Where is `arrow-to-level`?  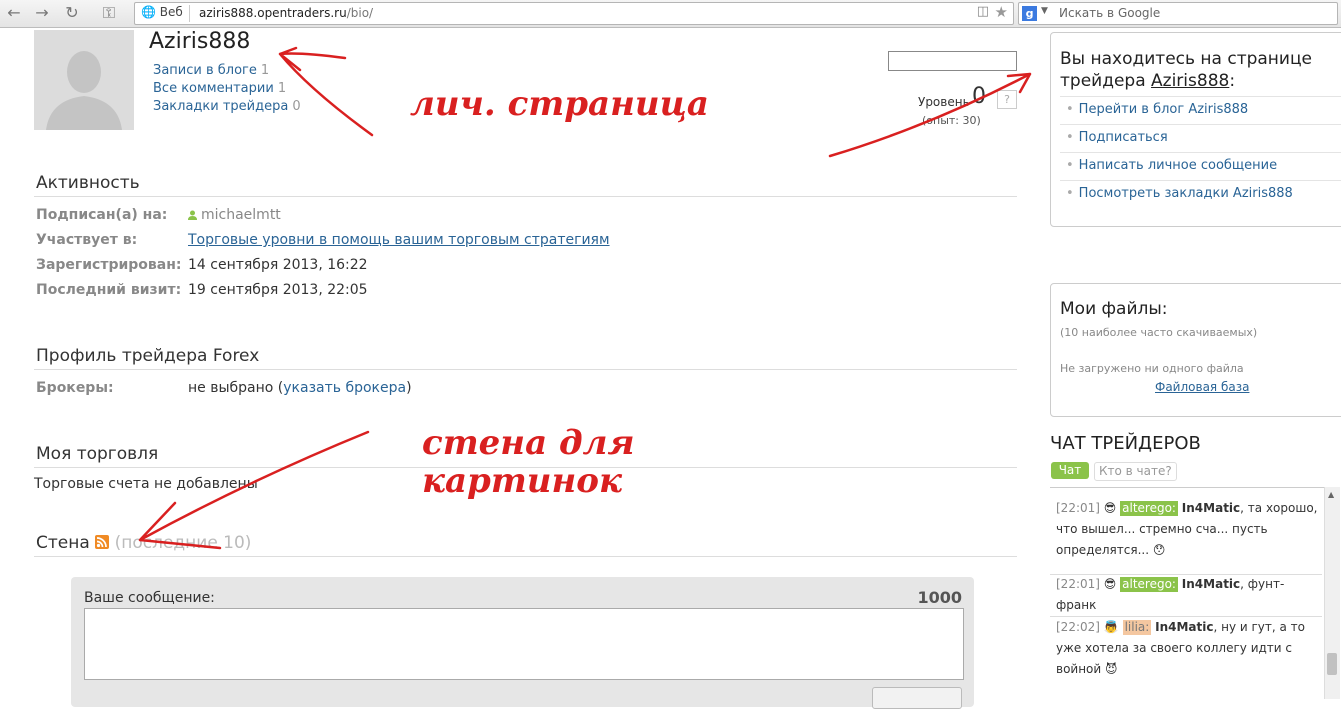
arrow-to-level is located at coordinates (930, 115).